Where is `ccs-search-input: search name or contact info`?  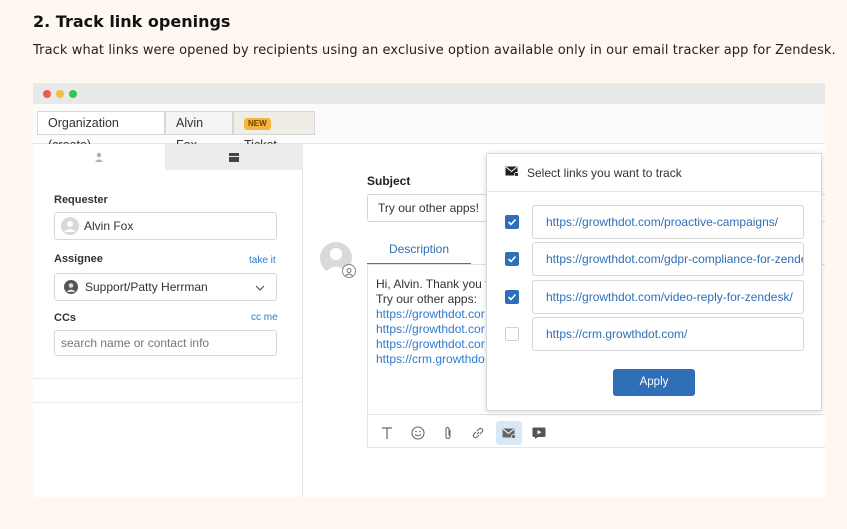
ccs-search-input: search name or contact info is located at coordinates (165, 343).